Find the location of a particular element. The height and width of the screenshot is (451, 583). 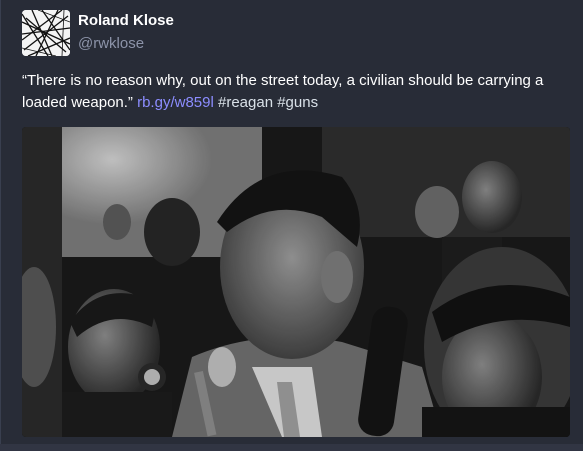

abstract-lines-avatar-icon is located at coordinates (46, 33).